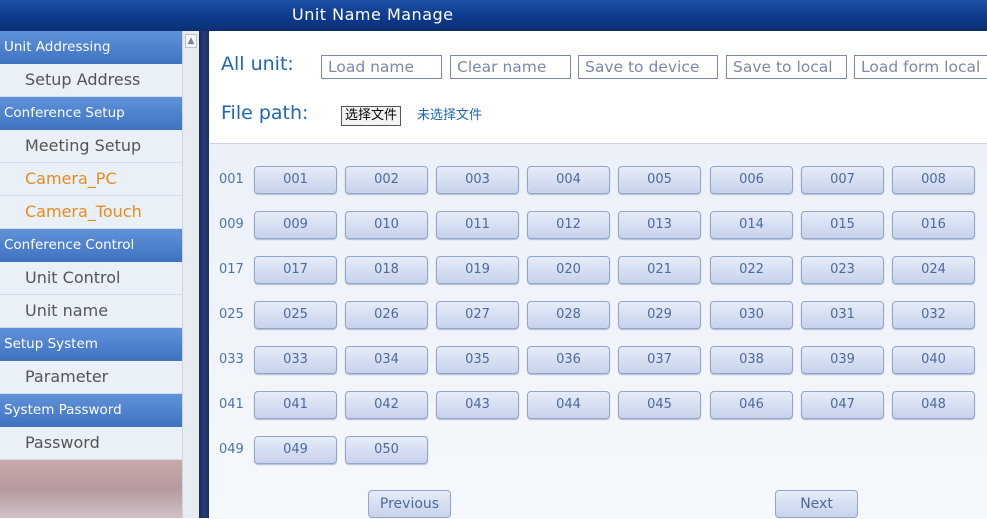 The image size is (987, 519). Describe the element at coordinates (842, 405) in the screenshot. I see `unit-button: 047` at that location.